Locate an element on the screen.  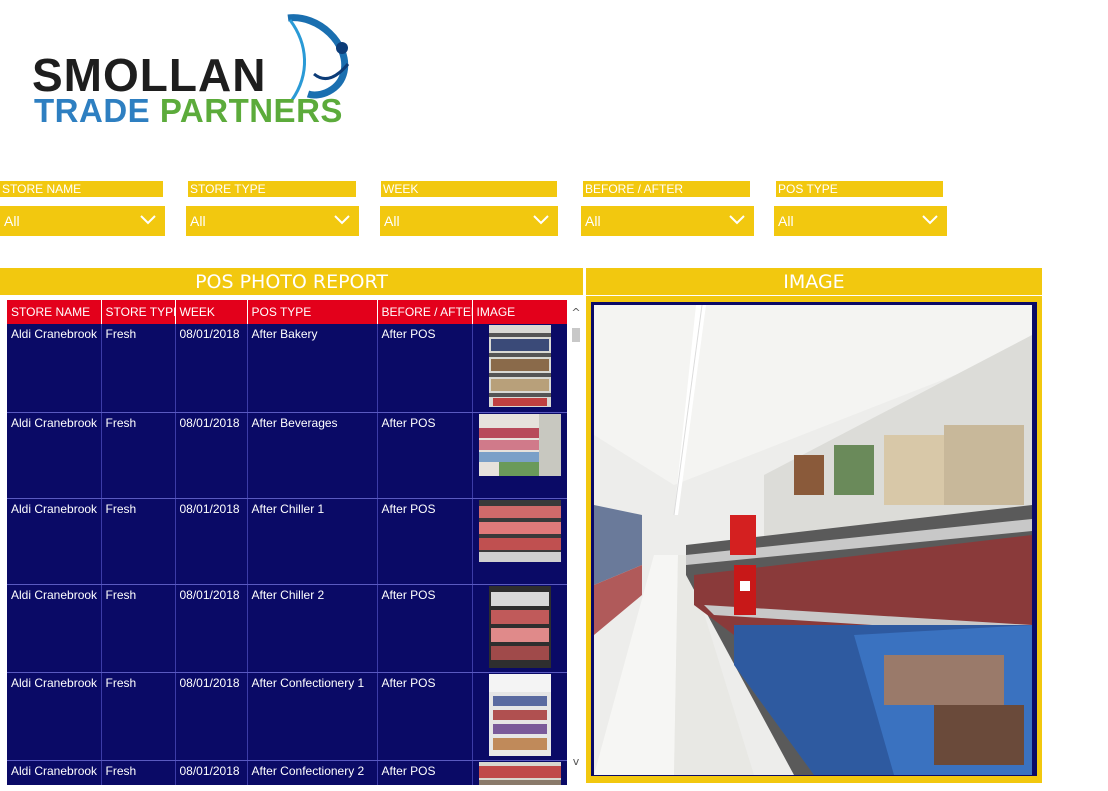
logo-wordmark-bottom: TRADE PARTNERS is located at coordinates (188, 110).